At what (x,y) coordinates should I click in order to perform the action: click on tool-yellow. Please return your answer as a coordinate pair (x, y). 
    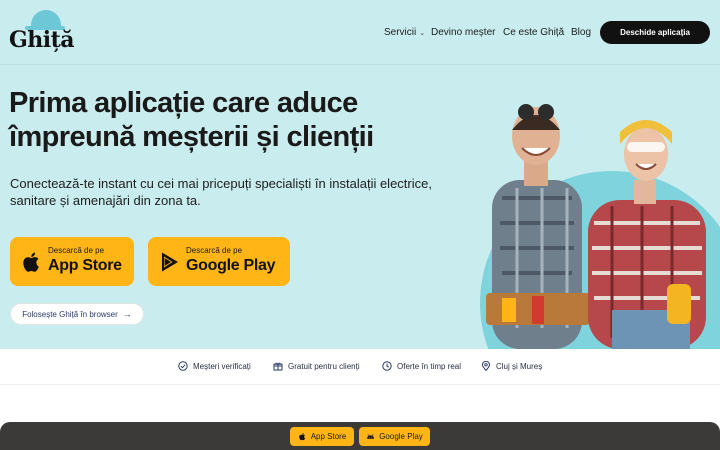
    Looking at the image, I should click on (509, 310).